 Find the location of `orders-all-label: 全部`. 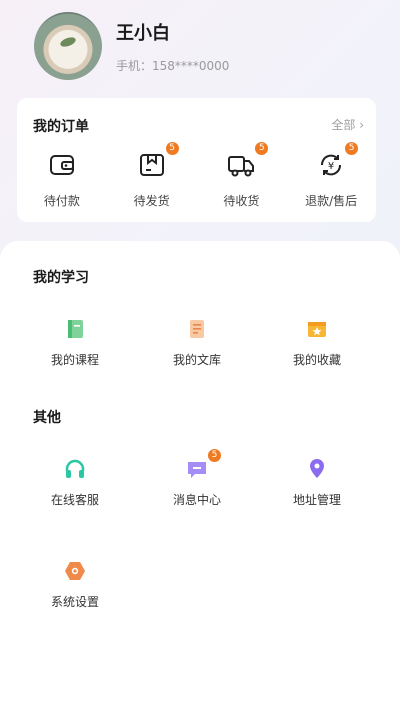

orders-all-label: 全部 is located at coordinates (343, 125).